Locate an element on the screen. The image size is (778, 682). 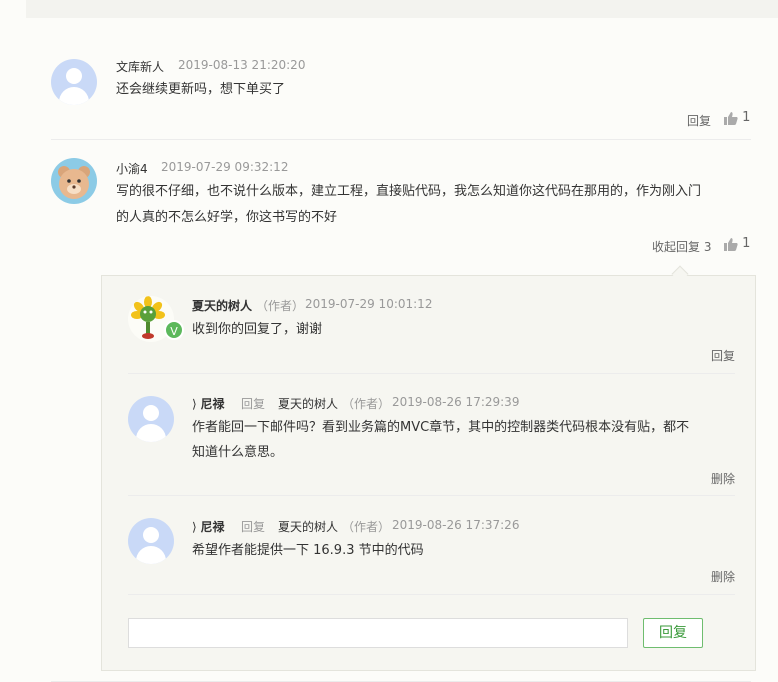
reply-time: 2019-08-26 17:29:39 is located at coordinates (456, 402).